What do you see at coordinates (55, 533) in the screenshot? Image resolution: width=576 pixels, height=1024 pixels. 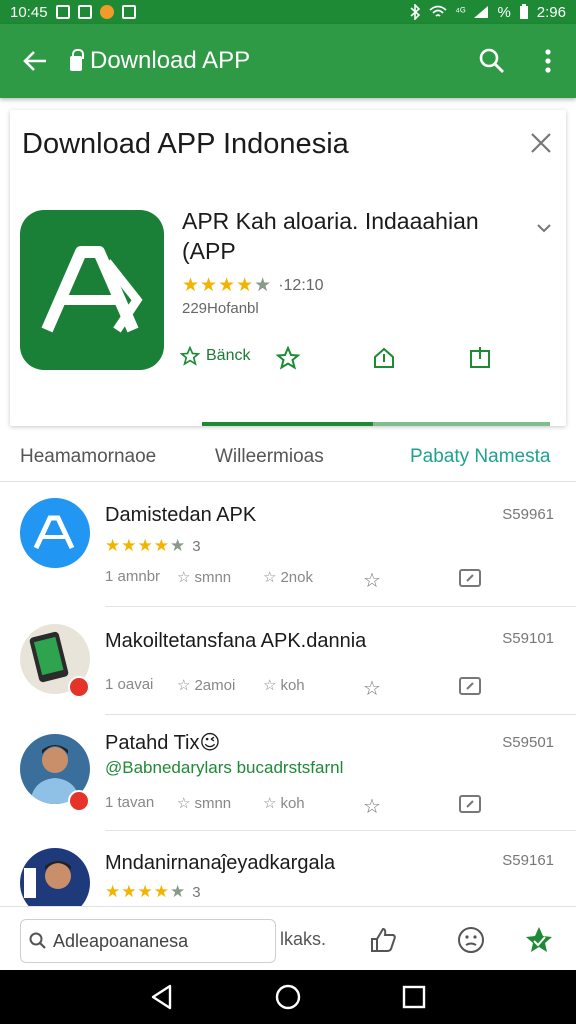 I see `app-avatar` at bounding box center [55, 533].